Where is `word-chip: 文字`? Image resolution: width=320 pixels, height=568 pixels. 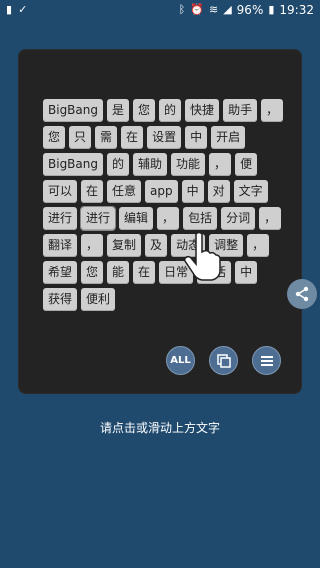
word-chip: 文字 is located at coordinates (250, 191).